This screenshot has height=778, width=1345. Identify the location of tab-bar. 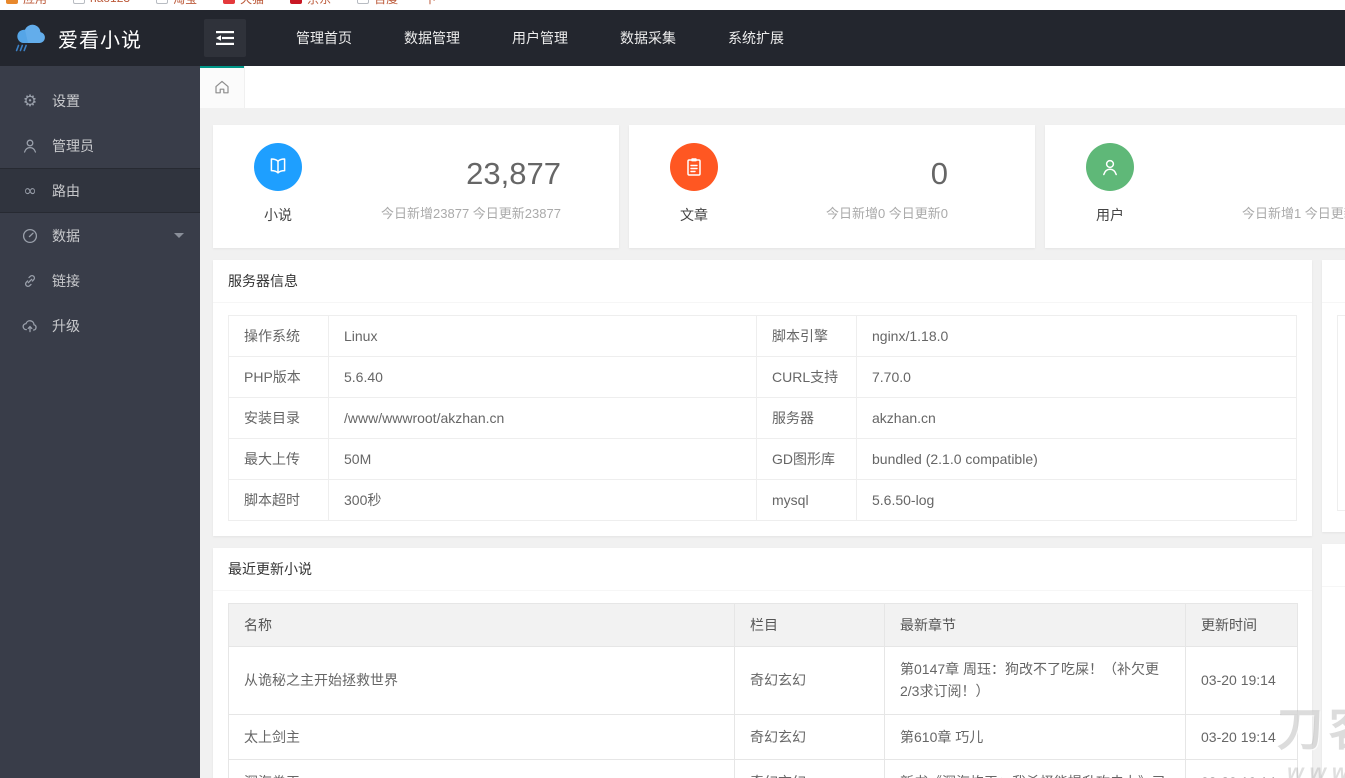
(772, 87).